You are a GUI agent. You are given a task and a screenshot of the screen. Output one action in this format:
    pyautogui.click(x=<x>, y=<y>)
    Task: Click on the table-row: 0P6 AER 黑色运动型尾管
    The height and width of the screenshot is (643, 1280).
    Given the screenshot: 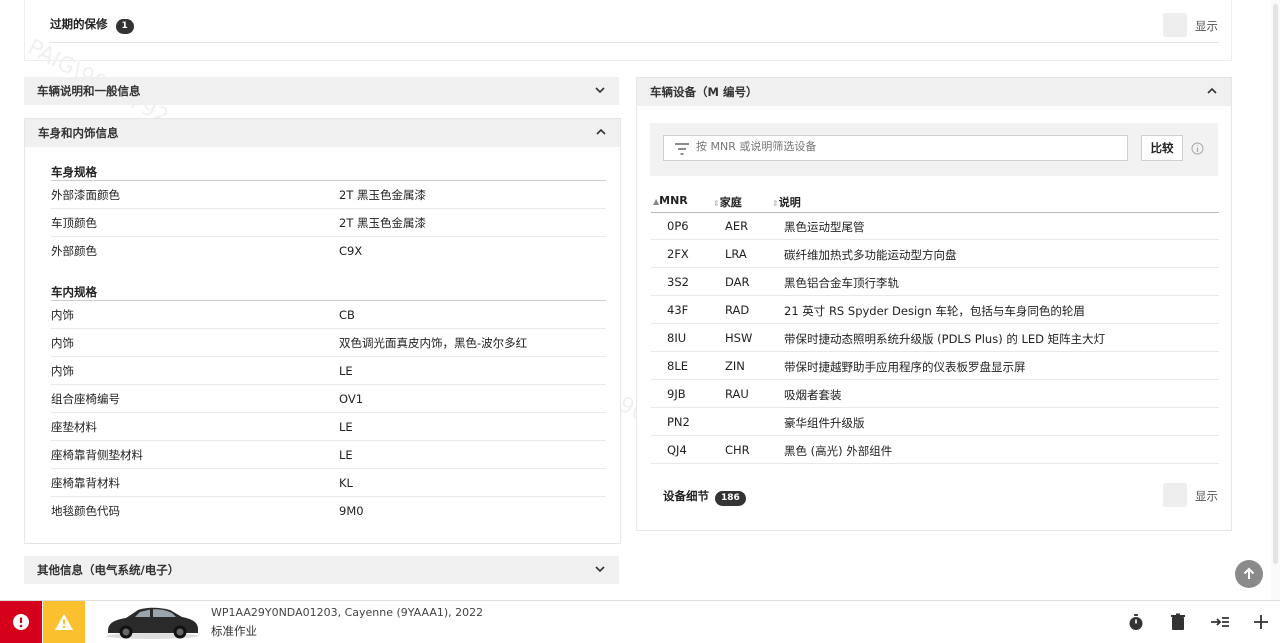 What is the action you would take?
    pyautogui.click(x=935, y=226)
    